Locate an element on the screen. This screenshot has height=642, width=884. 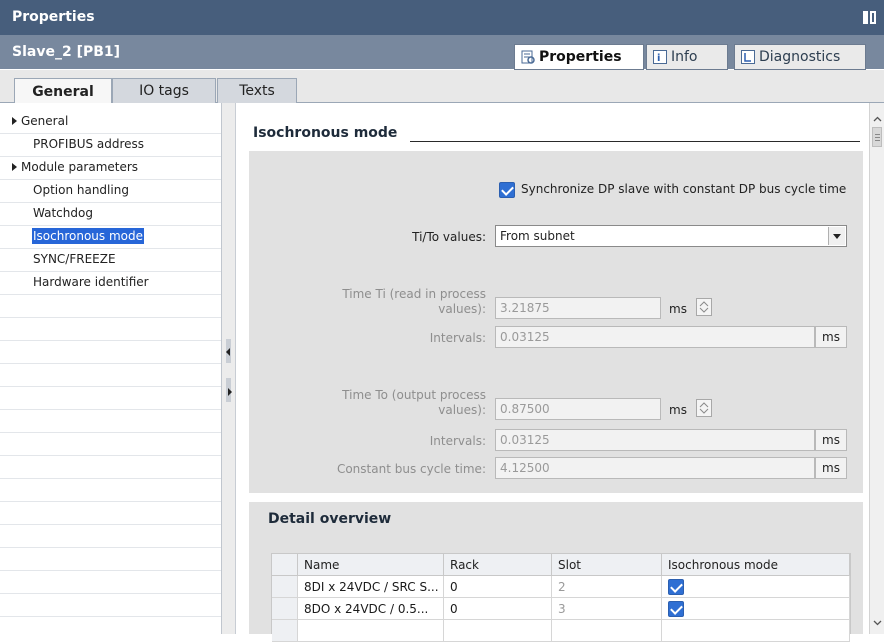
nav-item-hardware-identifier: Hardware identifier is located at coordinates (91, 282).